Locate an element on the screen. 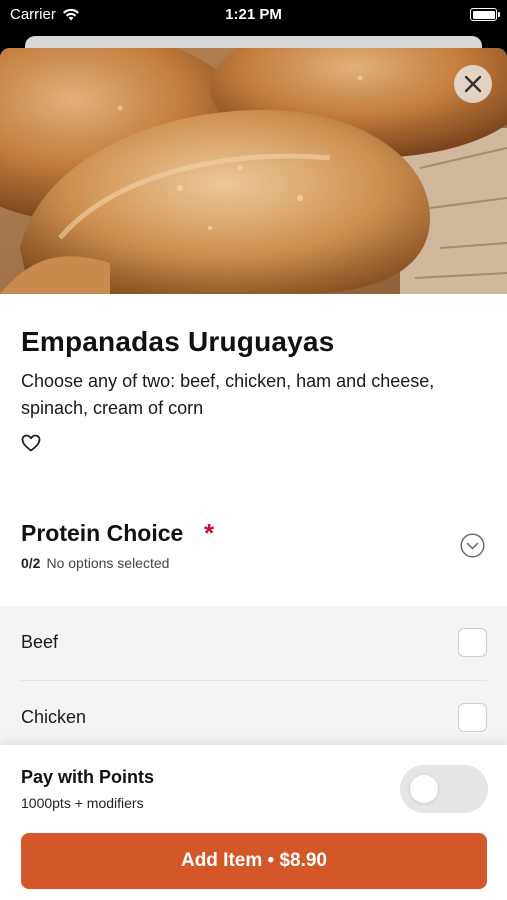 The height and width of the screenshot is (900, 507). close-button is located at coordinates (473, 84).